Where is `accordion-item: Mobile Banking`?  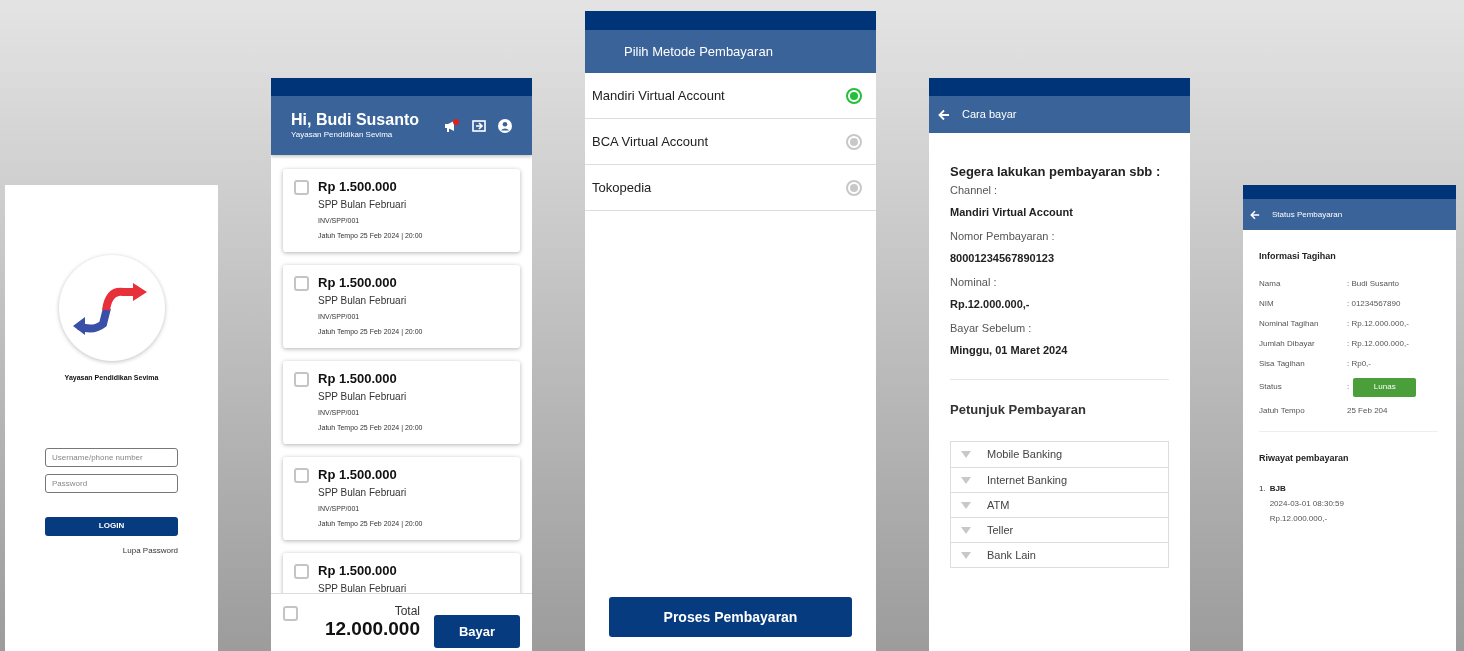
accordion-item: Mobile Banking is located at coordinates (1059, 454).